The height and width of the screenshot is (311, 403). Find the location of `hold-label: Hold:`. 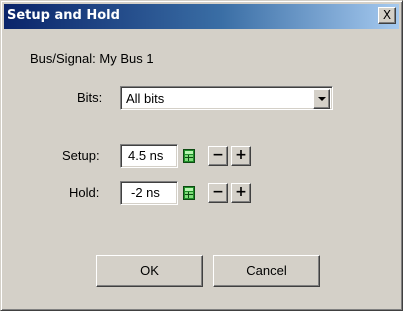

hold-label: Hold: is located at coordinates (84, 192).